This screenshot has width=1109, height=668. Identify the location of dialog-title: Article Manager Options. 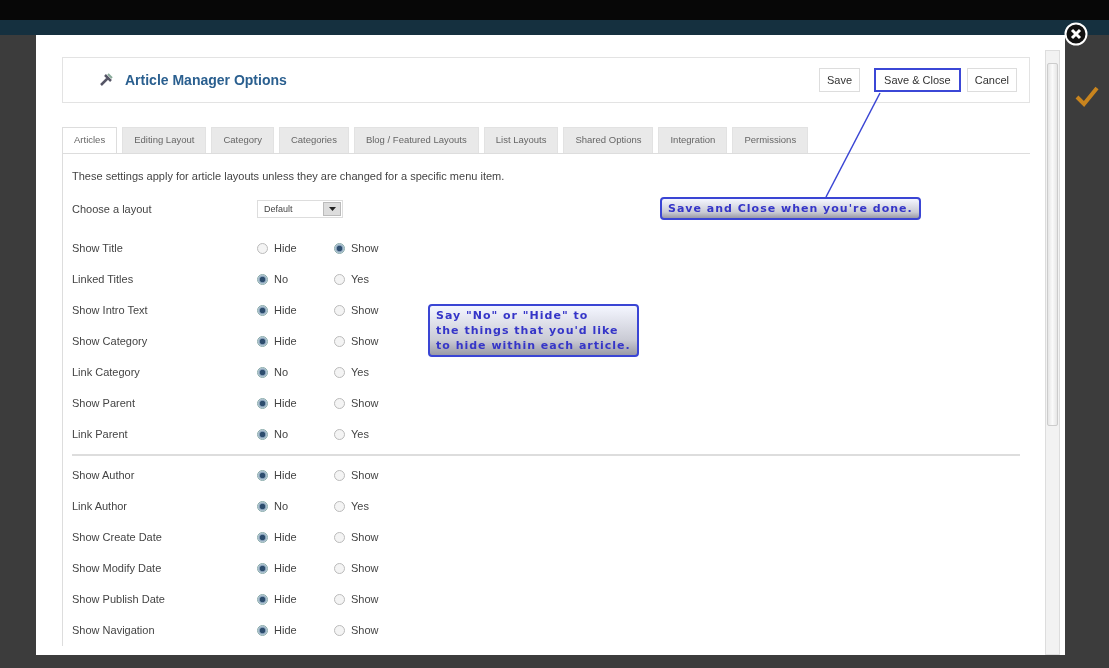
(206, 80).